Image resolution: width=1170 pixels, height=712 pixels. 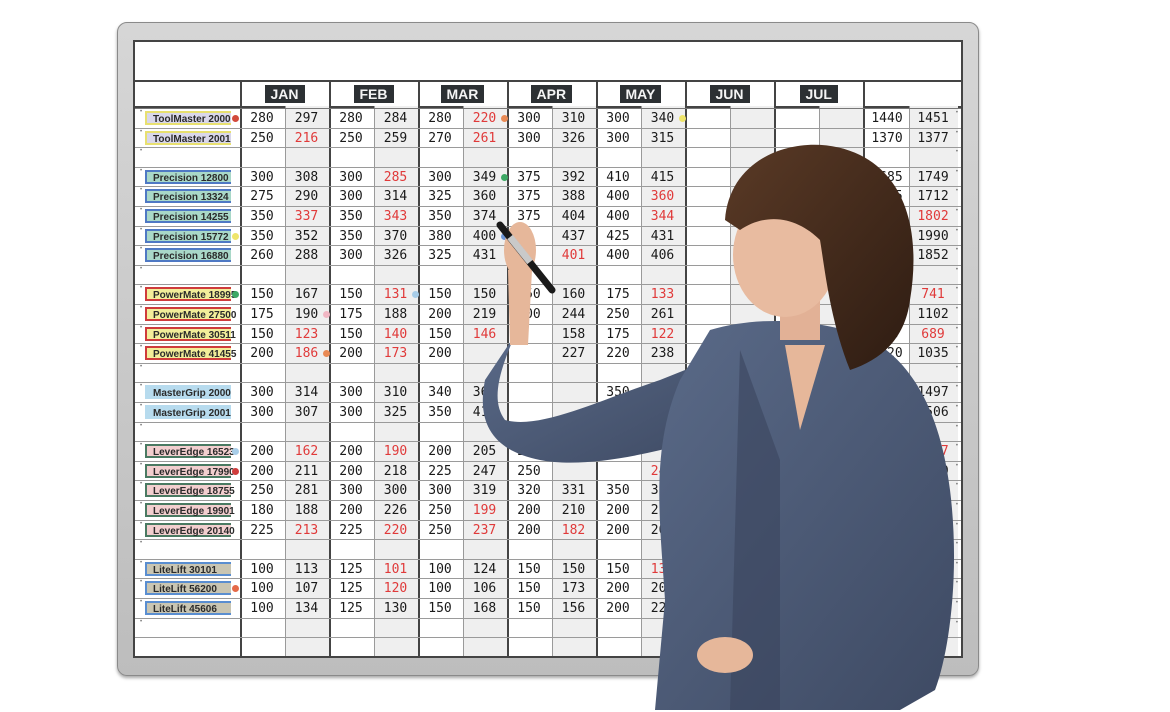 What do you see at coordinates (188, 137) in the screenshot?
I see `product-label: ToolMaster 2001` at bounding box center [188, 137].